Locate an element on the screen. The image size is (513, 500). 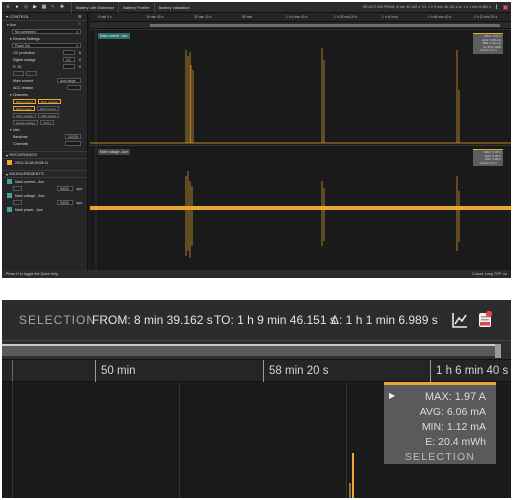
oc-protection-input is located at coordinates (69, 52).